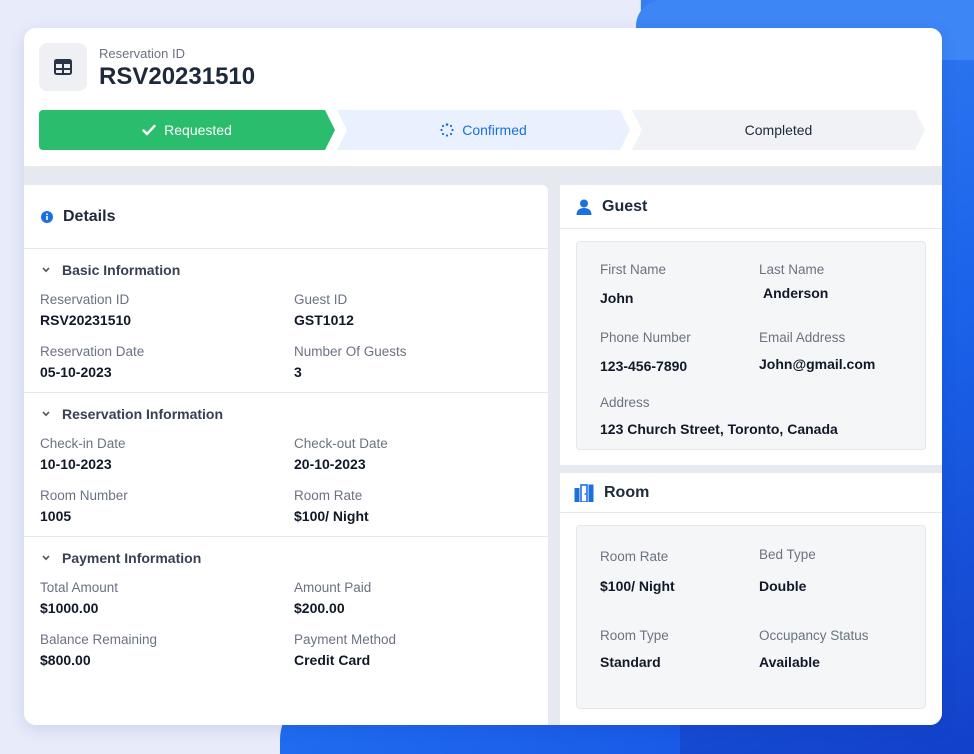 The width and height of the screenshot is (974, 754). I want to click on field-label: Room Rate, so click(328, 495).